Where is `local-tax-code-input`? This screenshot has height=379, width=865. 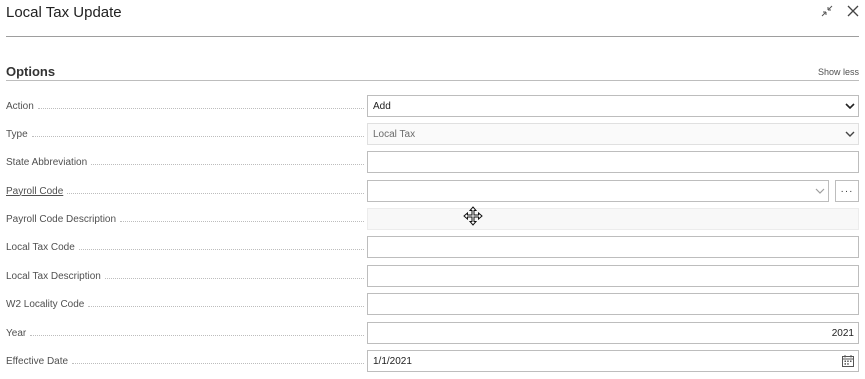 local-tax-code-input is located at coordinates (613, 247).